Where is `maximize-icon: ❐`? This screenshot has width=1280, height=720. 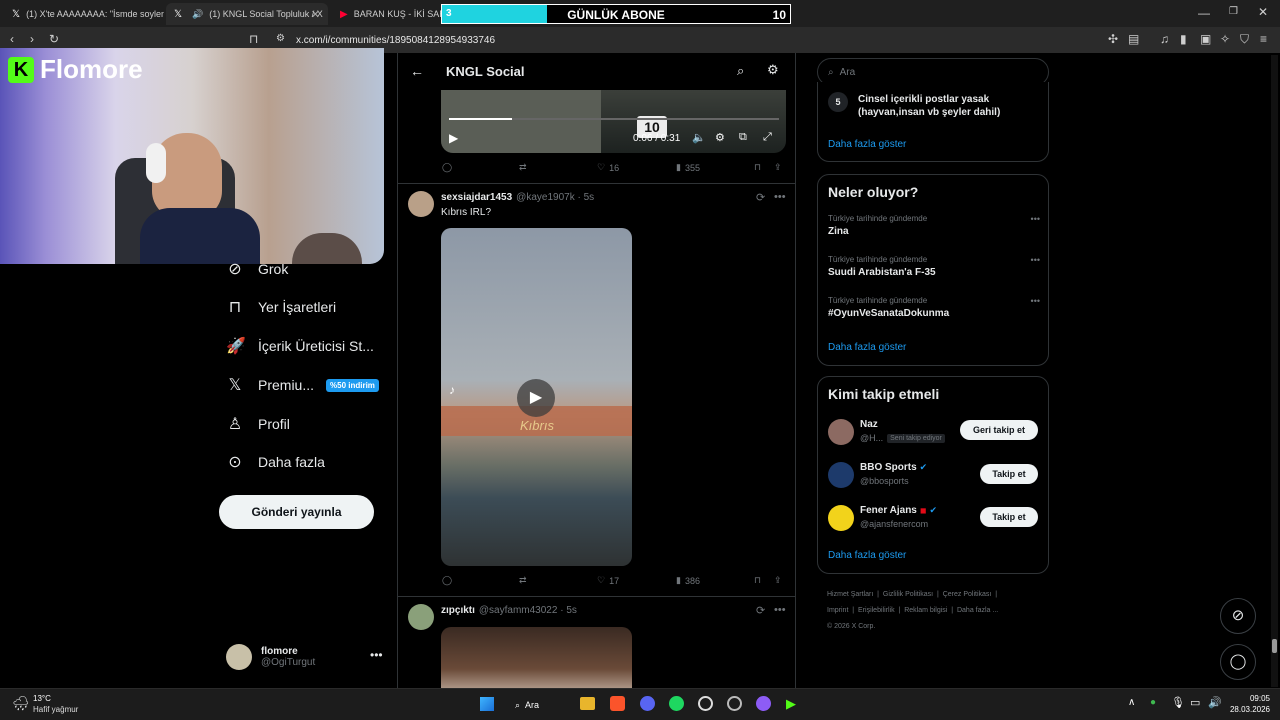 maximize-icon: ❐ is located at coordinates (1233, 11).